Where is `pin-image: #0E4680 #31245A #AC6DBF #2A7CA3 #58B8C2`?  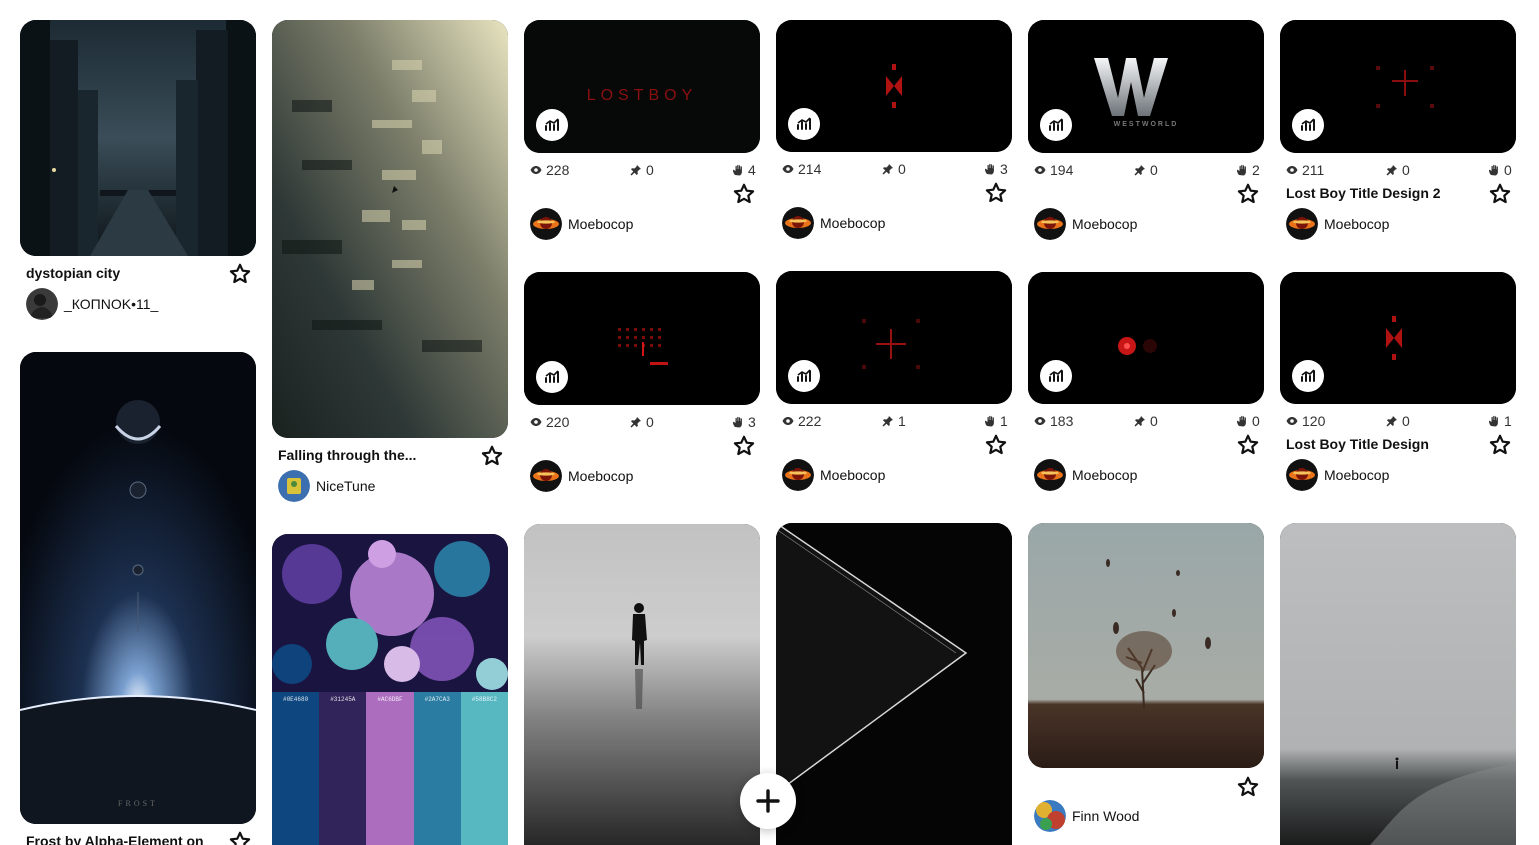 pin-image: #0E4680 #31245A #AC6DBF #2A7CA3 #58B8C2 is located at coordinates (390, 689).